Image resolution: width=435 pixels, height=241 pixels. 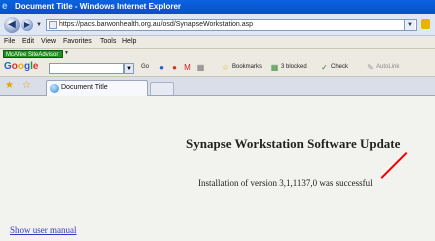 I want to click on autolink-icon: ✎, so click(x=370, y=67).